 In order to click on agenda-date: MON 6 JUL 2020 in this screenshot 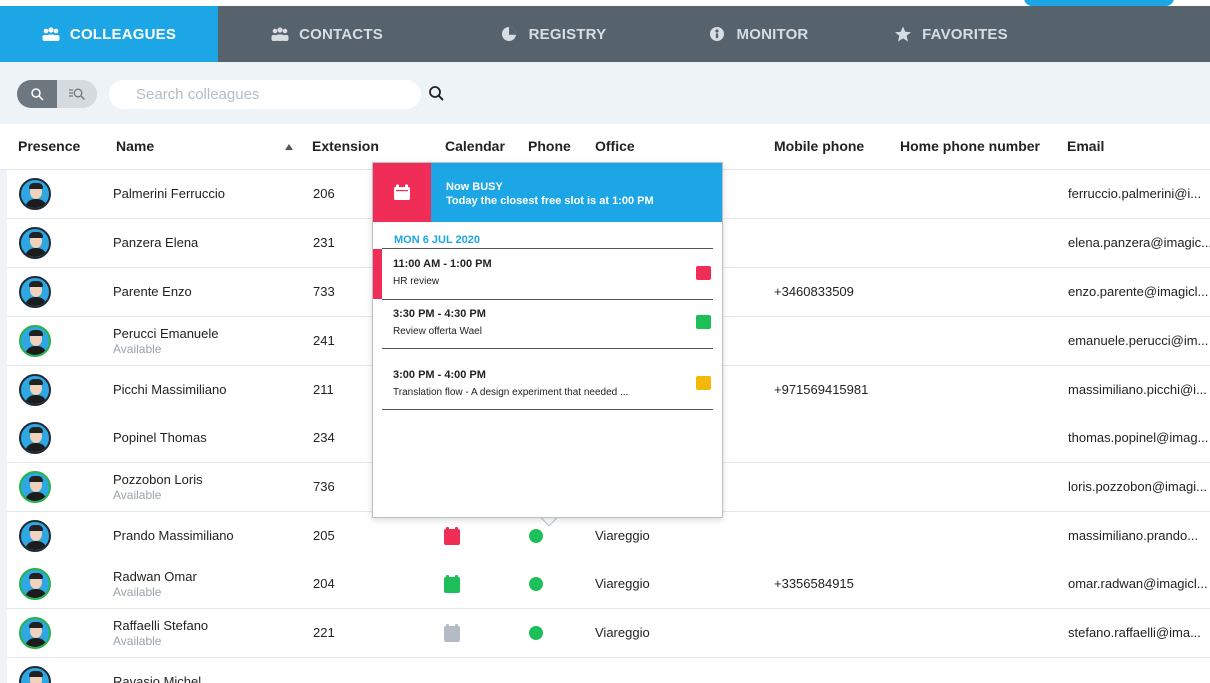, I will do `click(437, 240)`.